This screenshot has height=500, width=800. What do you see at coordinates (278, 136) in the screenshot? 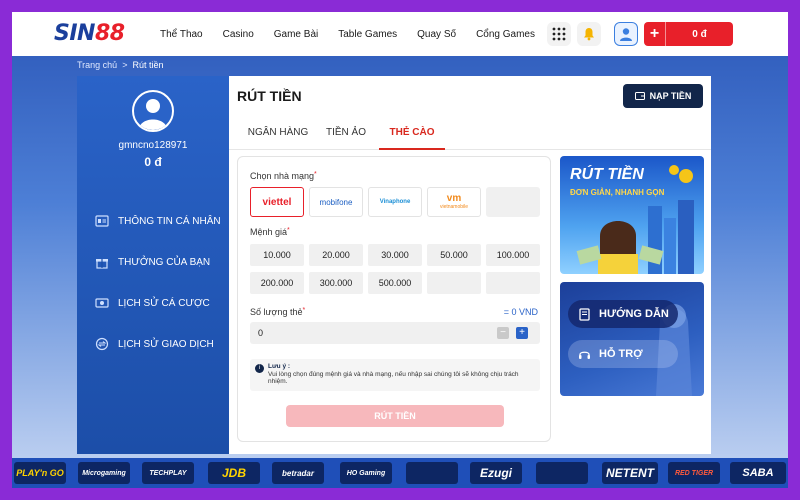
I see `tab-bank: NGÂN HÀNG` at bounding box center [278, 136].